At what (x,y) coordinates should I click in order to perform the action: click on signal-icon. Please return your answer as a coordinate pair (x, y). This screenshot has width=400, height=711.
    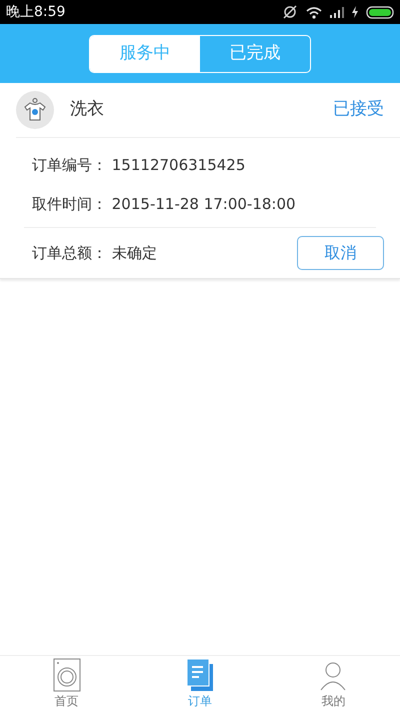
    Looking at the image, I should click on (337, 12).